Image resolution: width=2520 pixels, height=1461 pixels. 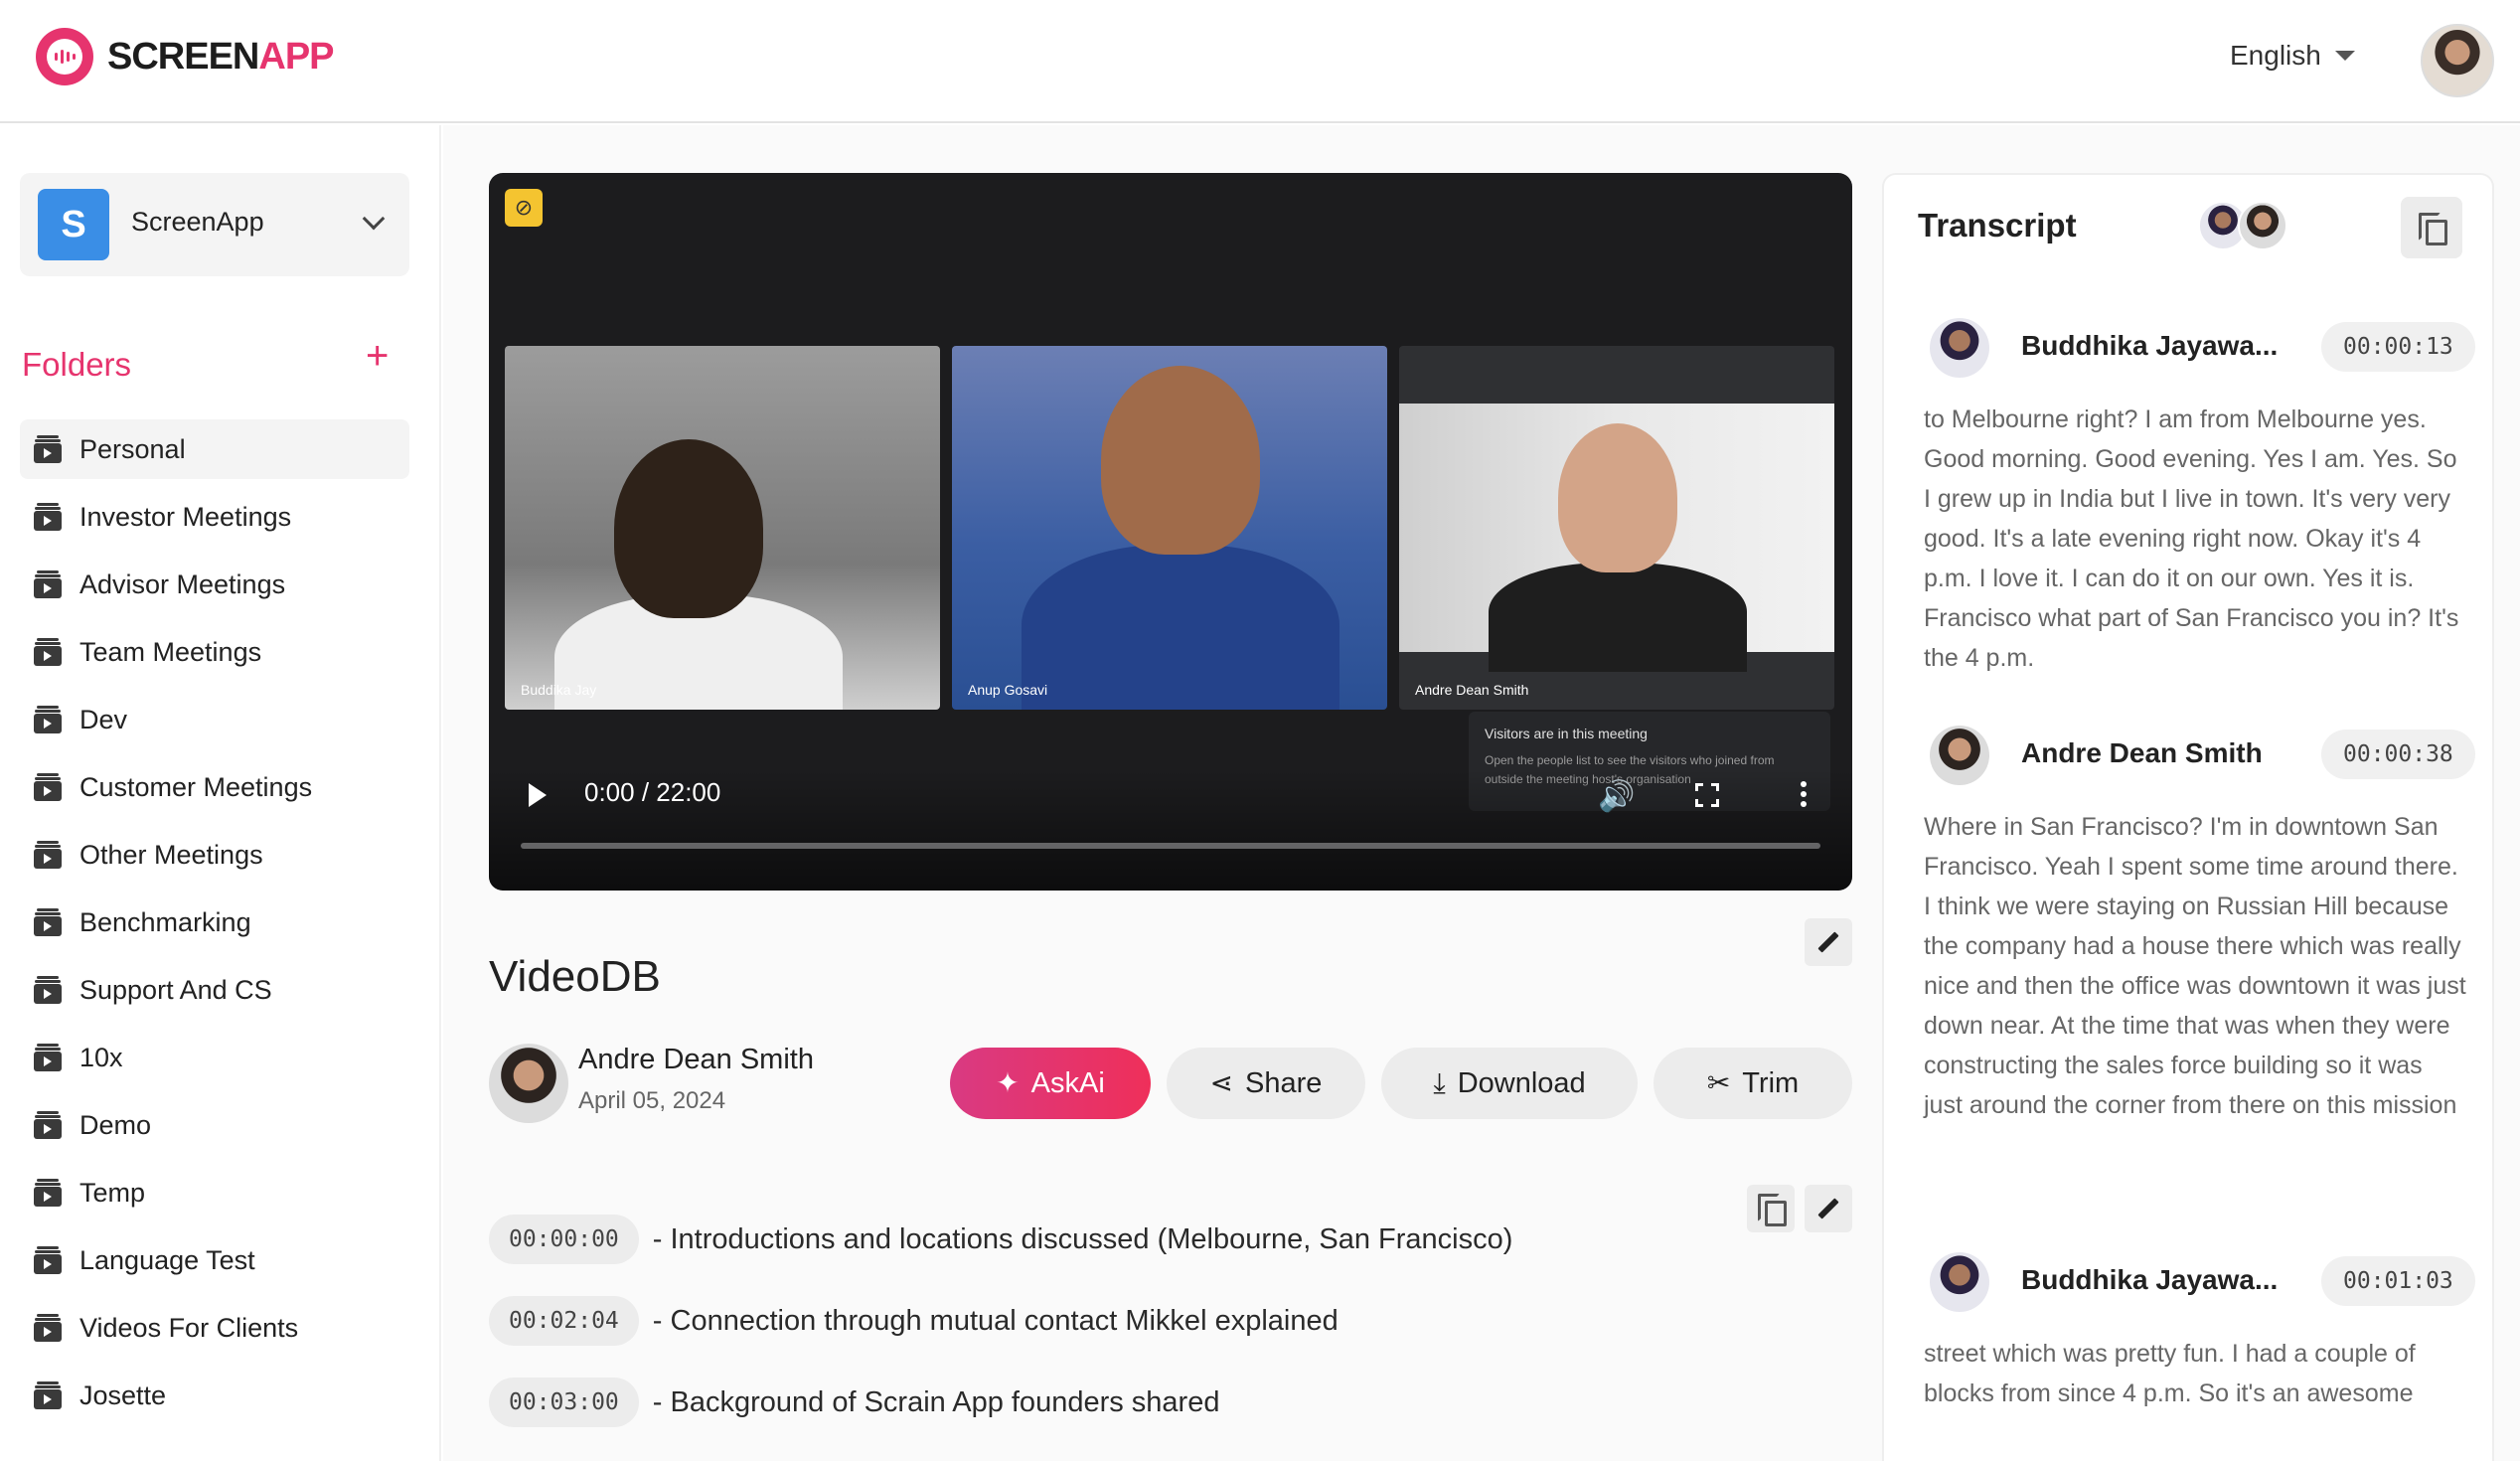 I want to click on summary-timestamp: 00:00:00, so click(x=564, y=1239).